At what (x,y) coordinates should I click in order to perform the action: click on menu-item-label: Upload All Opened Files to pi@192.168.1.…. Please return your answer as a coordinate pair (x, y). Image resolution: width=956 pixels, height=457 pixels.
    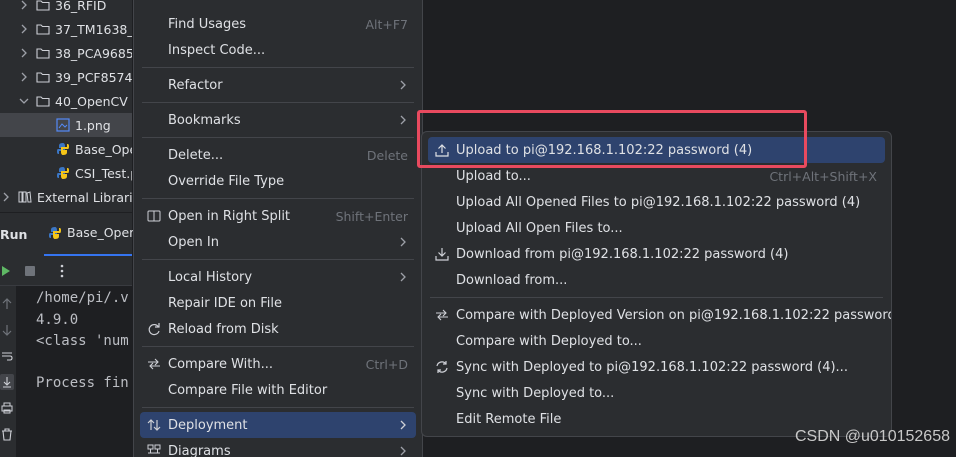
    Looking at the image, I should click on (658, 202).